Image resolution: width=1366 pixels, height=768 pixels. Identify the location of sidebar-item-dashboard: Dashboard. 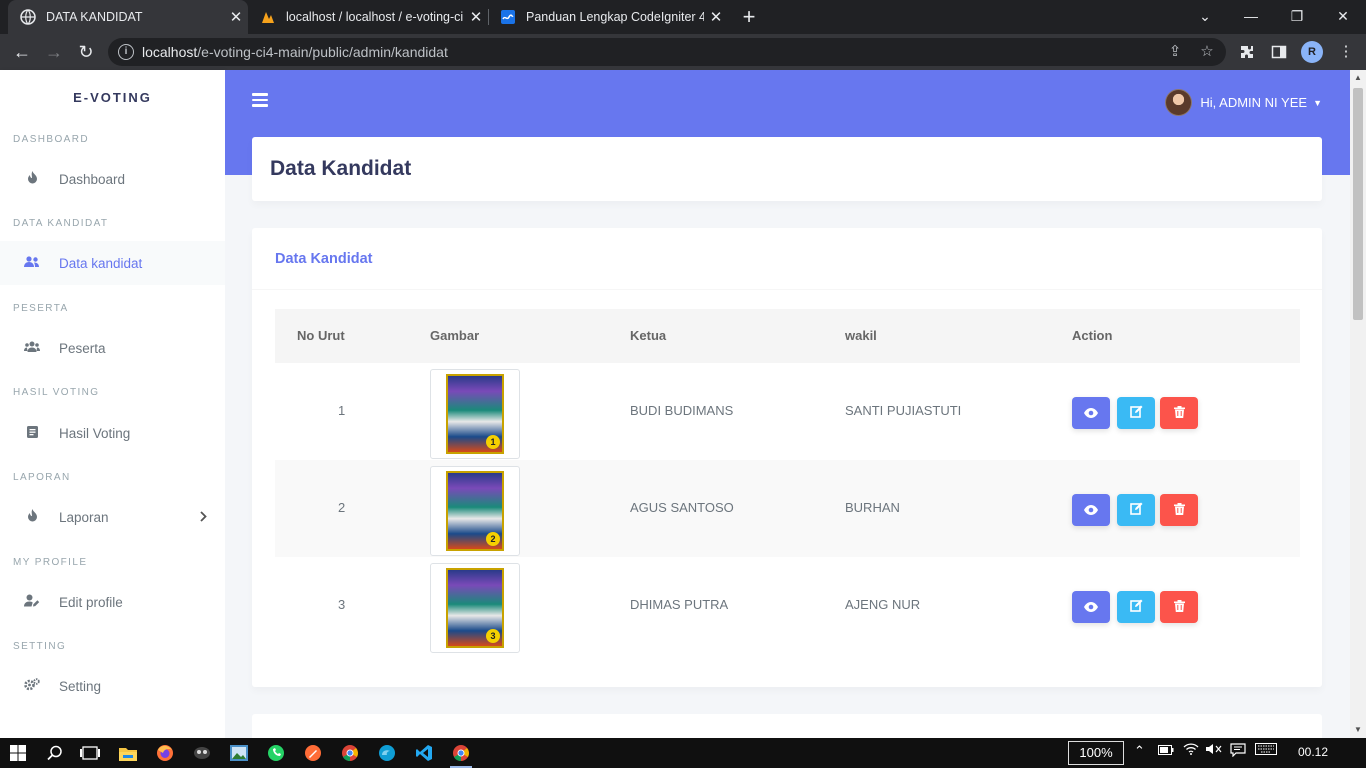
(112, 179).